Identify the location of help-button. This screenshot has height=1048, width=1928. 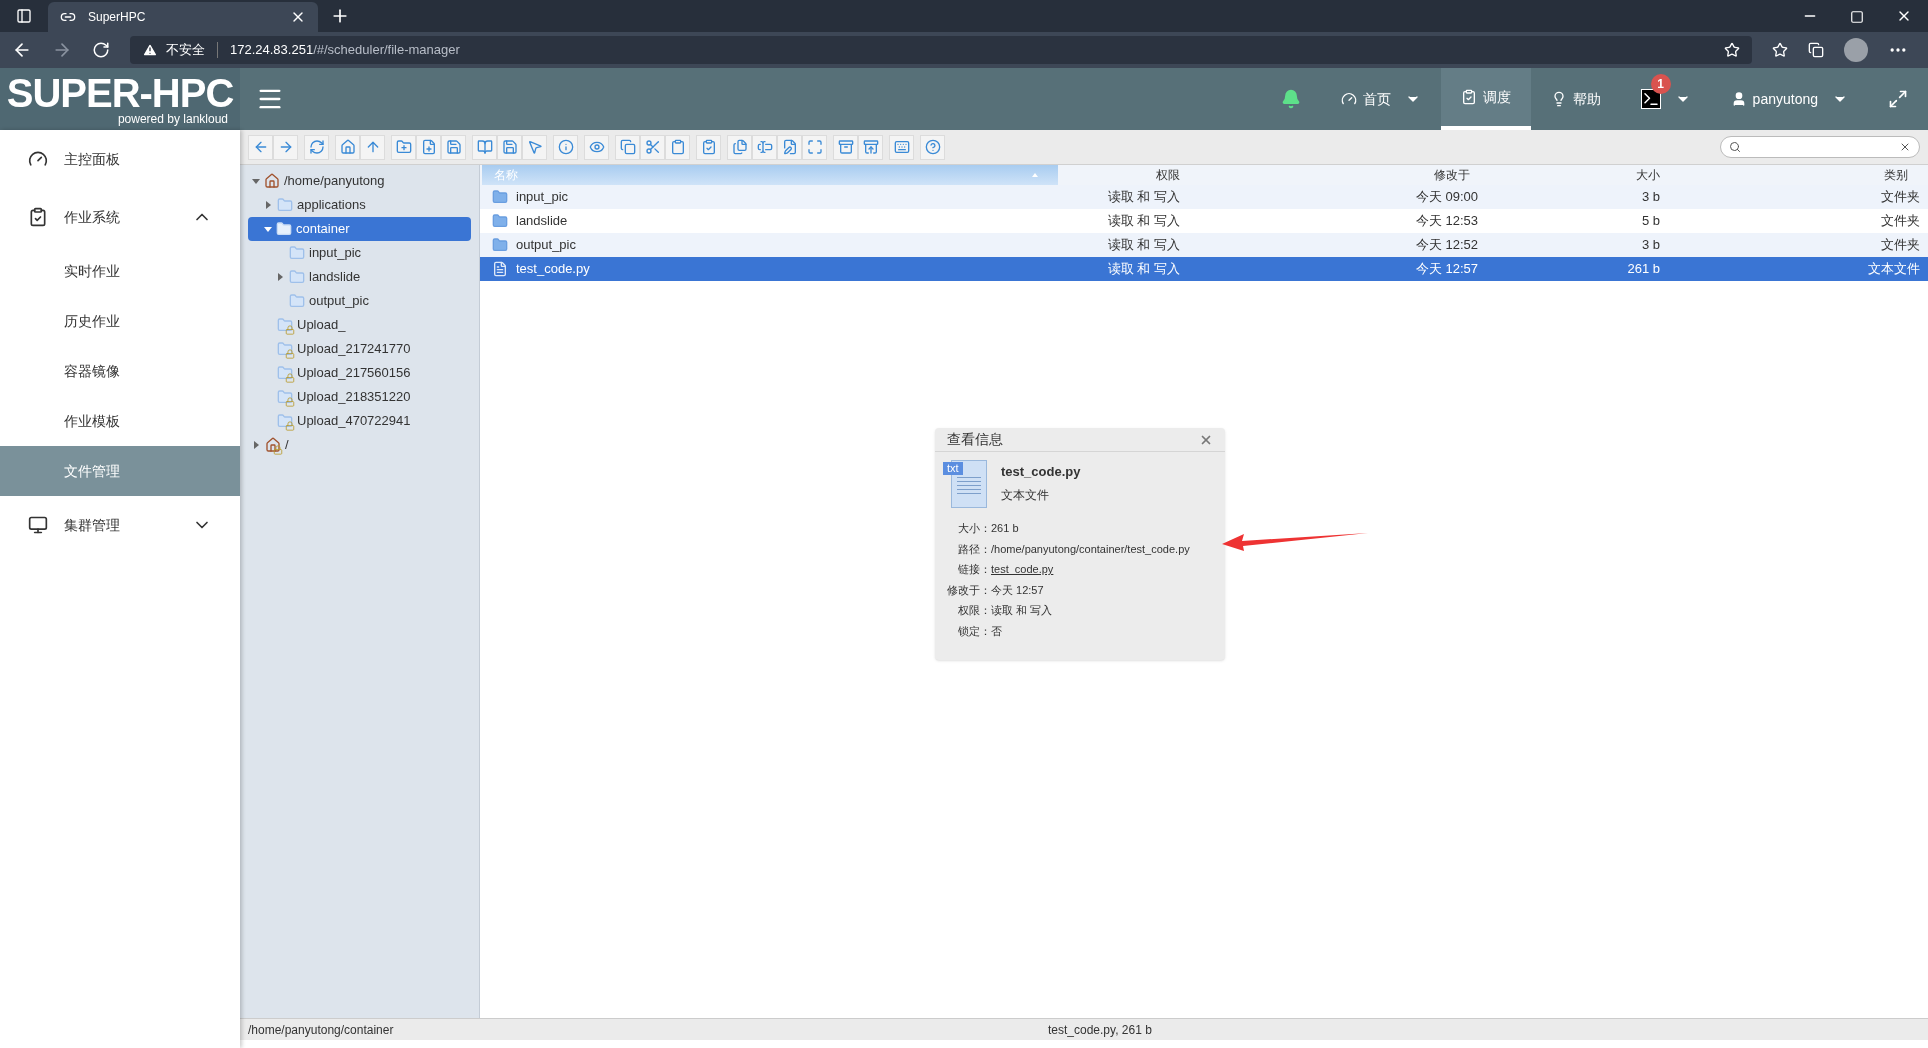
(932, 147).